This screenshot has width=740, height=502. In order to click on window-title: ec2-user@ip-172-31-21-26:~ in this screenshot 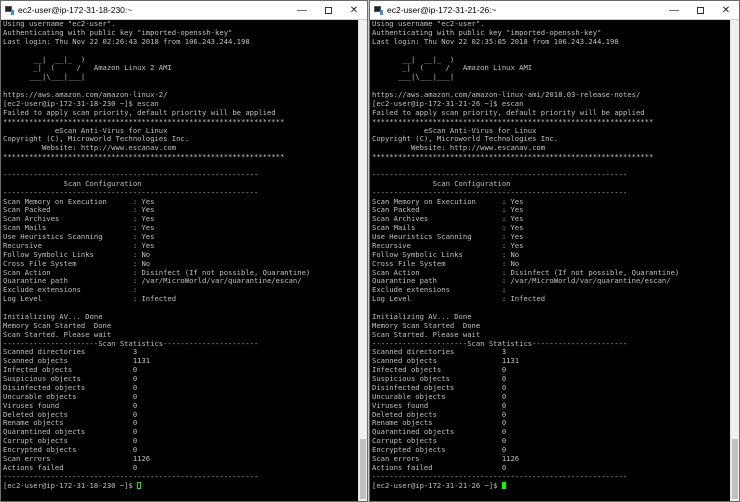, I will do `click(442, 10)`.